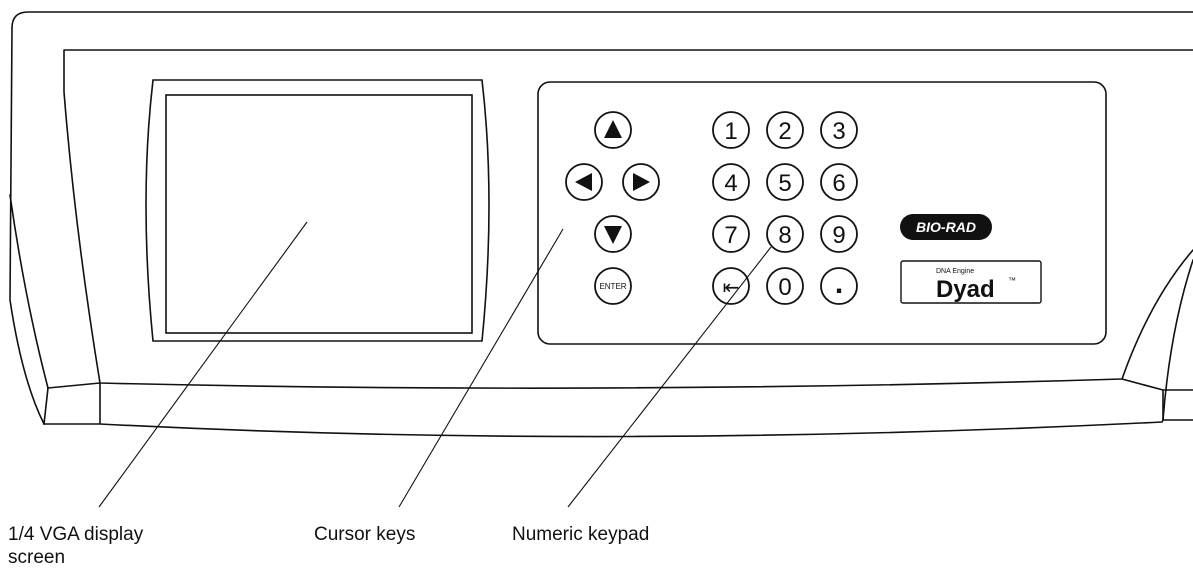  I want to click on key-5-label: 5, so click(784, 183).